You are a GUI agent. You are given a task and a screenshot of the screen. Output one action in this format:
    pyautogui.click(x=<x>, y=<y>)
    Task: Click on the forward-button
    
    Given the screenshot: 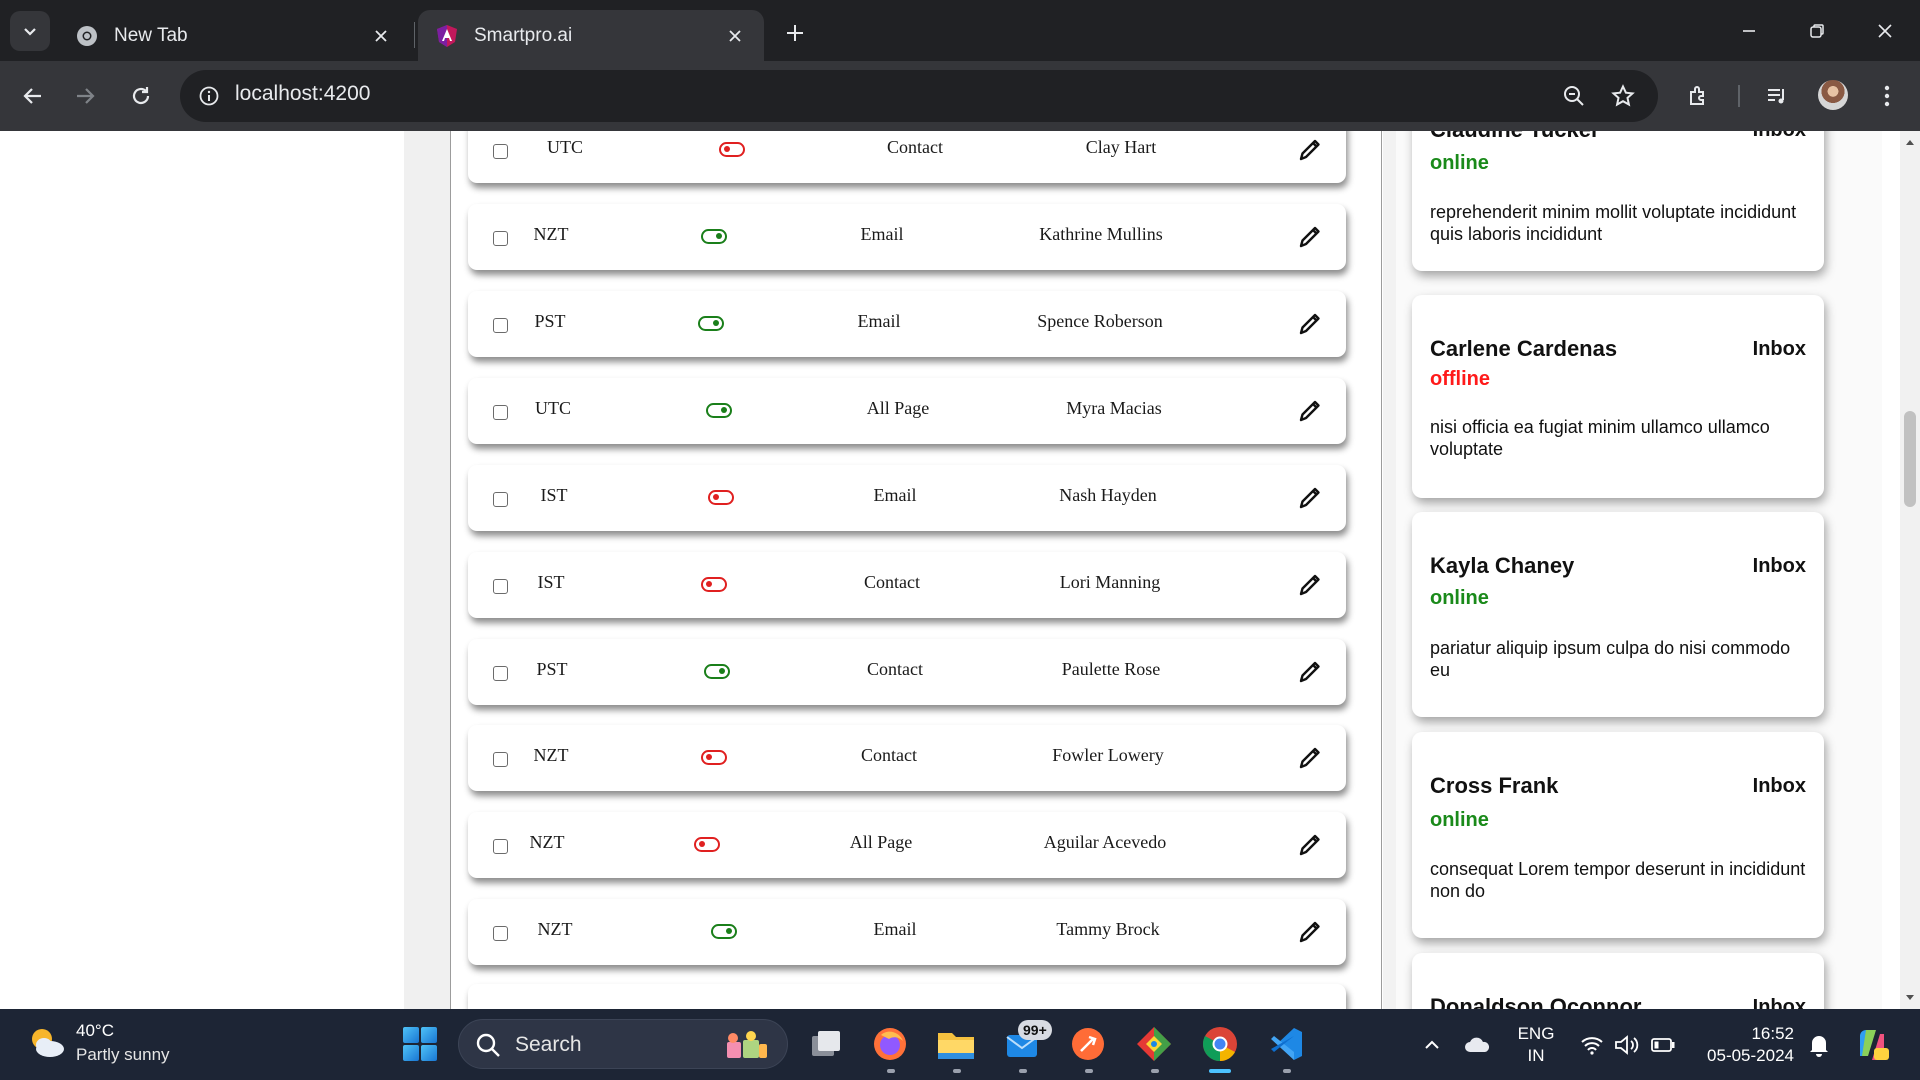 What is the action you would take?
    pyautogui.click(x=85, y=96)
    